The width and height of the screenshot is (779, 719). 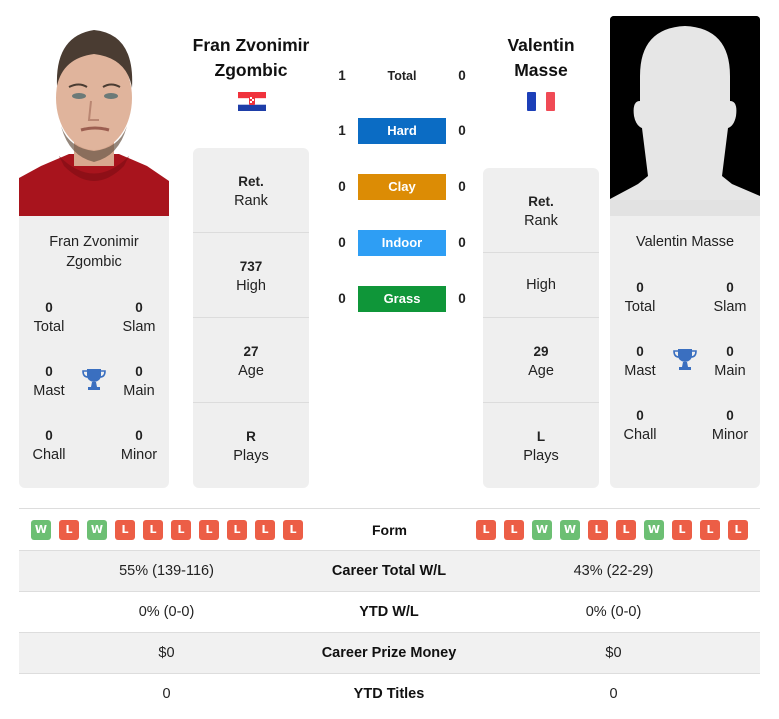 I want to click on surface-clay-button: Clay, so click(x=402, y=187).